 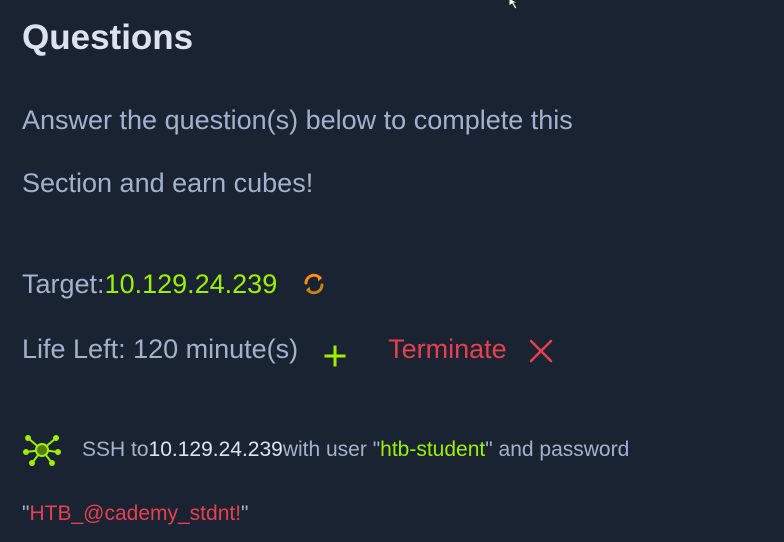 What do you see at coordinates (168, 183) in the screenshot?
I see `intro-line-2: Section and earn cubes!` at bounding box center [168, 183].